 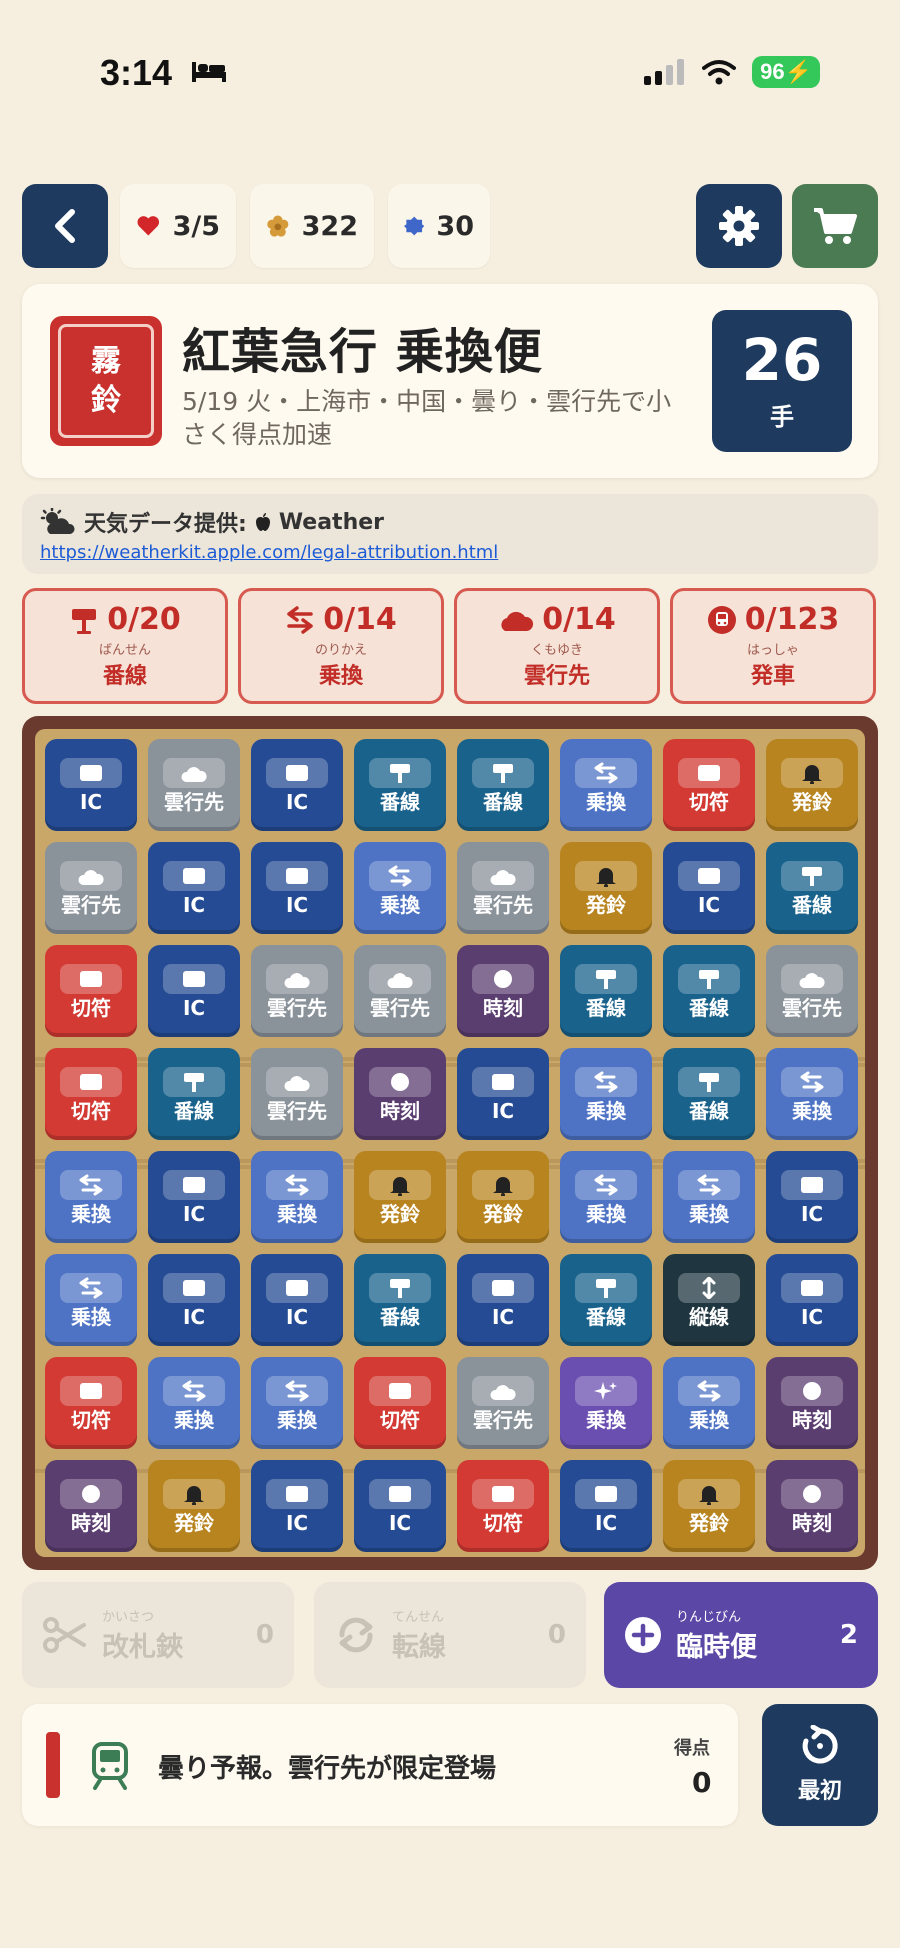 I want to click on goal-progress: 0/20, so click(x=144, y=619).